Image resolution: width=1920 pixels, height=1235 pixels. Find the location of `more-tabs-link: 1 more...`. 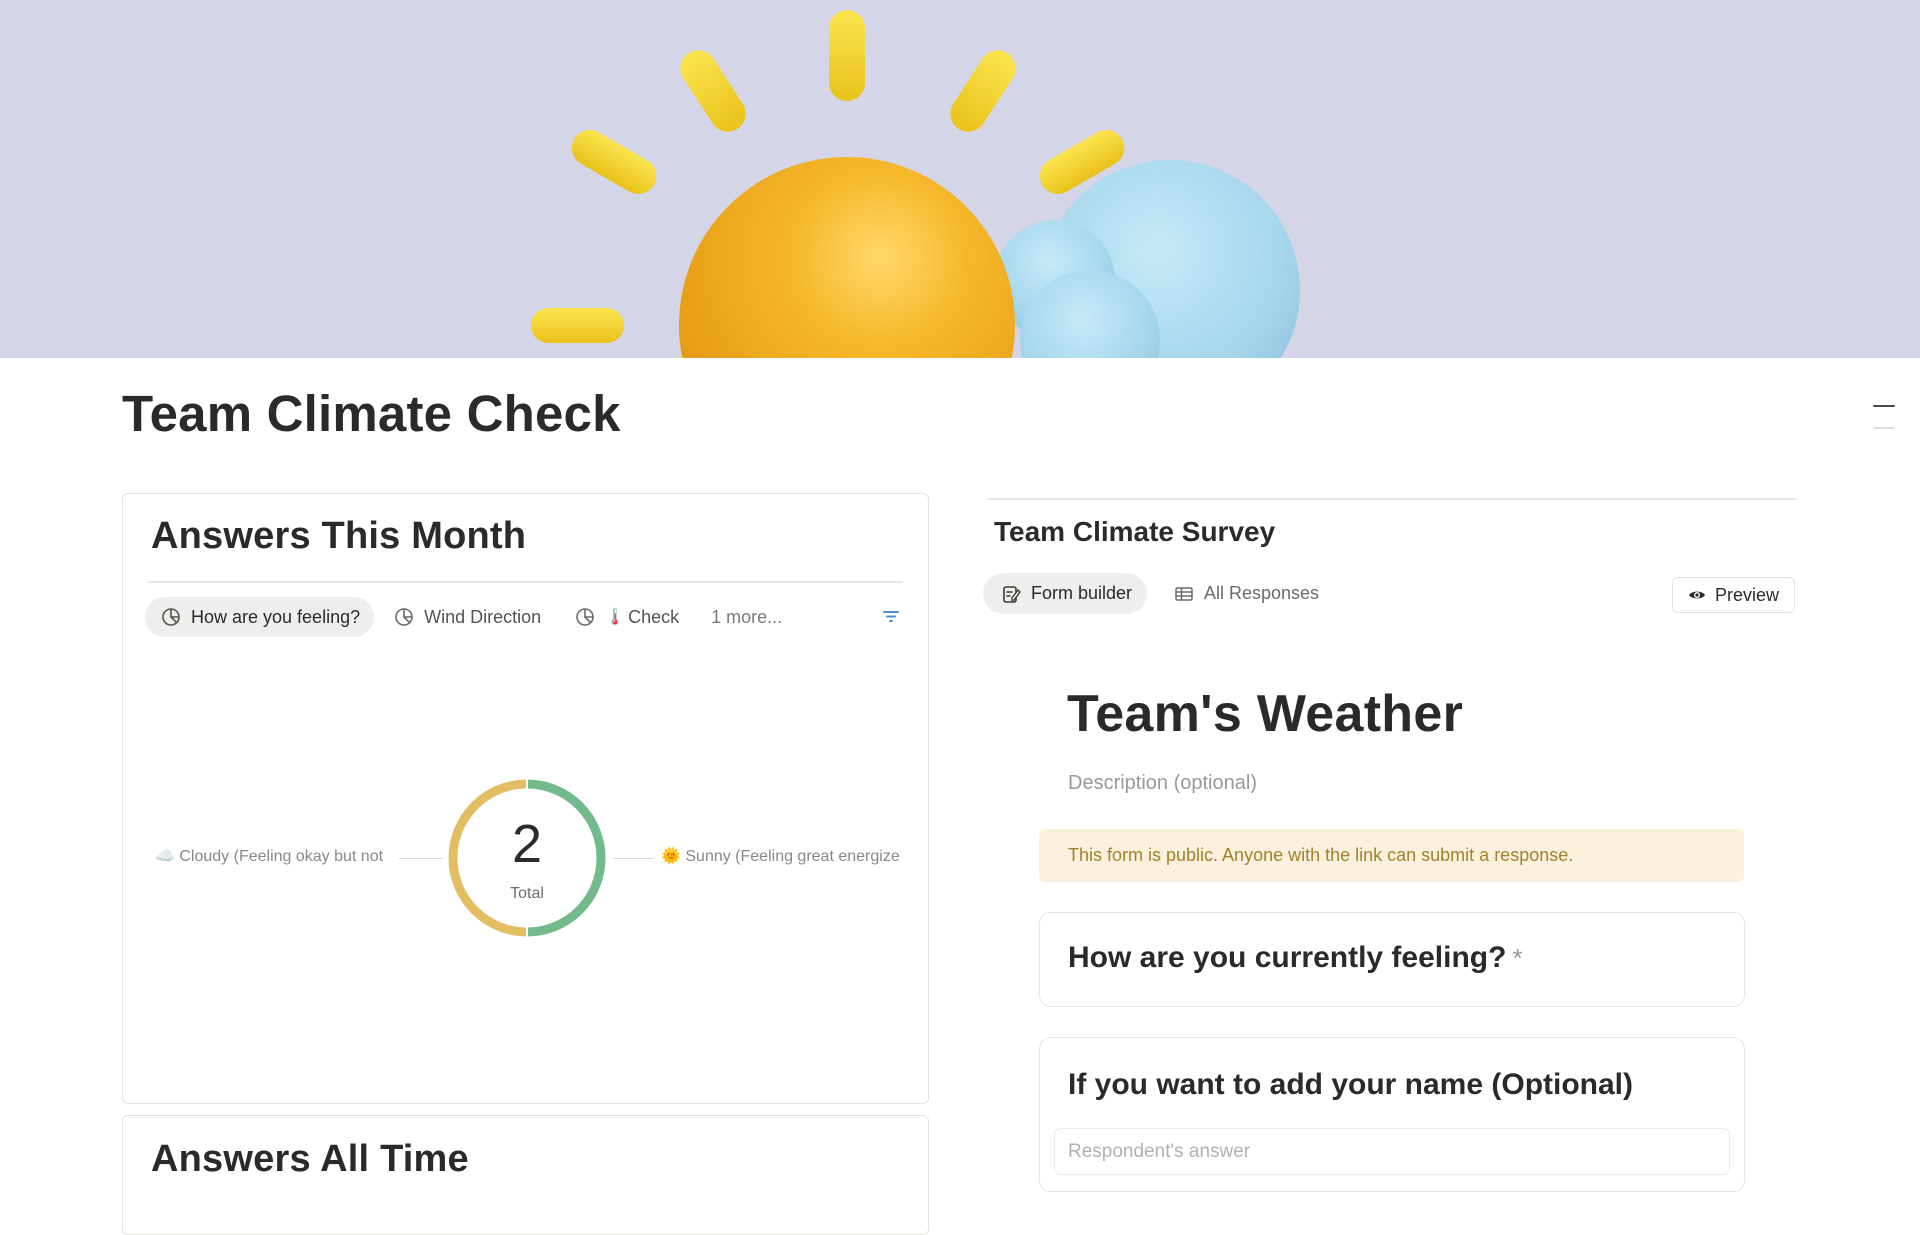

more-tabs-link: 1 more... is located at coordinates (746, 617).